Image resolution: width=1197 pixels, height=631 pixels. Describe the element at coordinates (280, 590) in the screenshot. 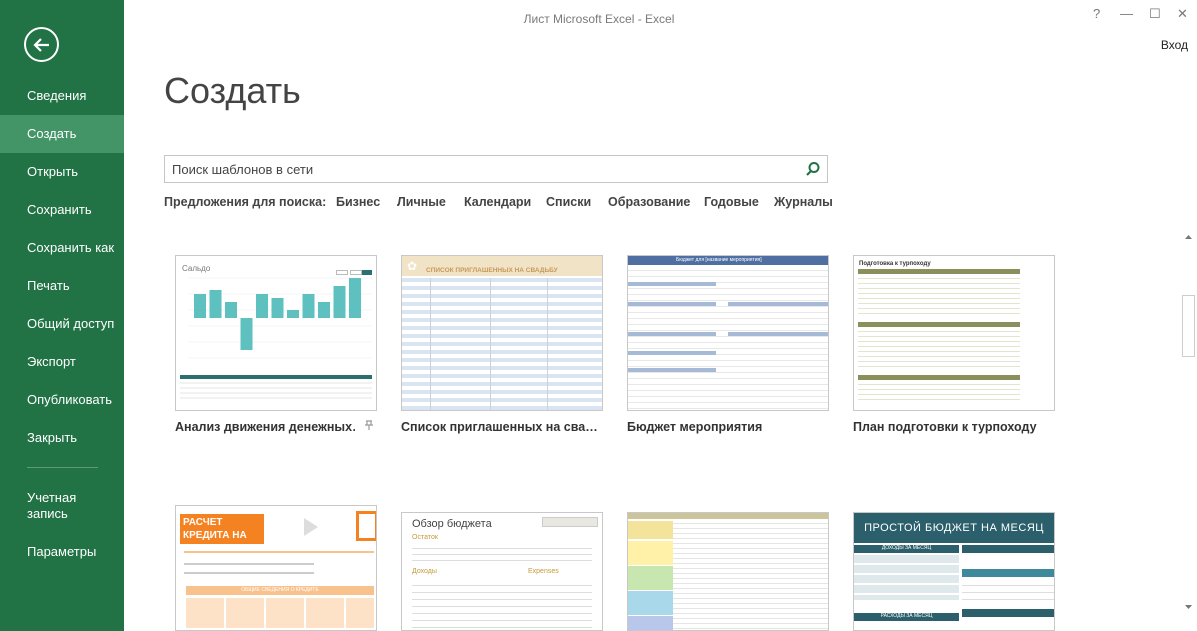

I see `thumb-section: ОБЩИЕ СВЕДЕНИЯ О КРЕДИТЕ` at that location.